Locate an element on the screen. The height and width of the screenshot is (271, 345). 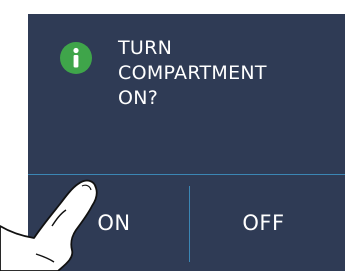
prompt-line-2: COMPARTMENT is located at coordinates (192, 73).